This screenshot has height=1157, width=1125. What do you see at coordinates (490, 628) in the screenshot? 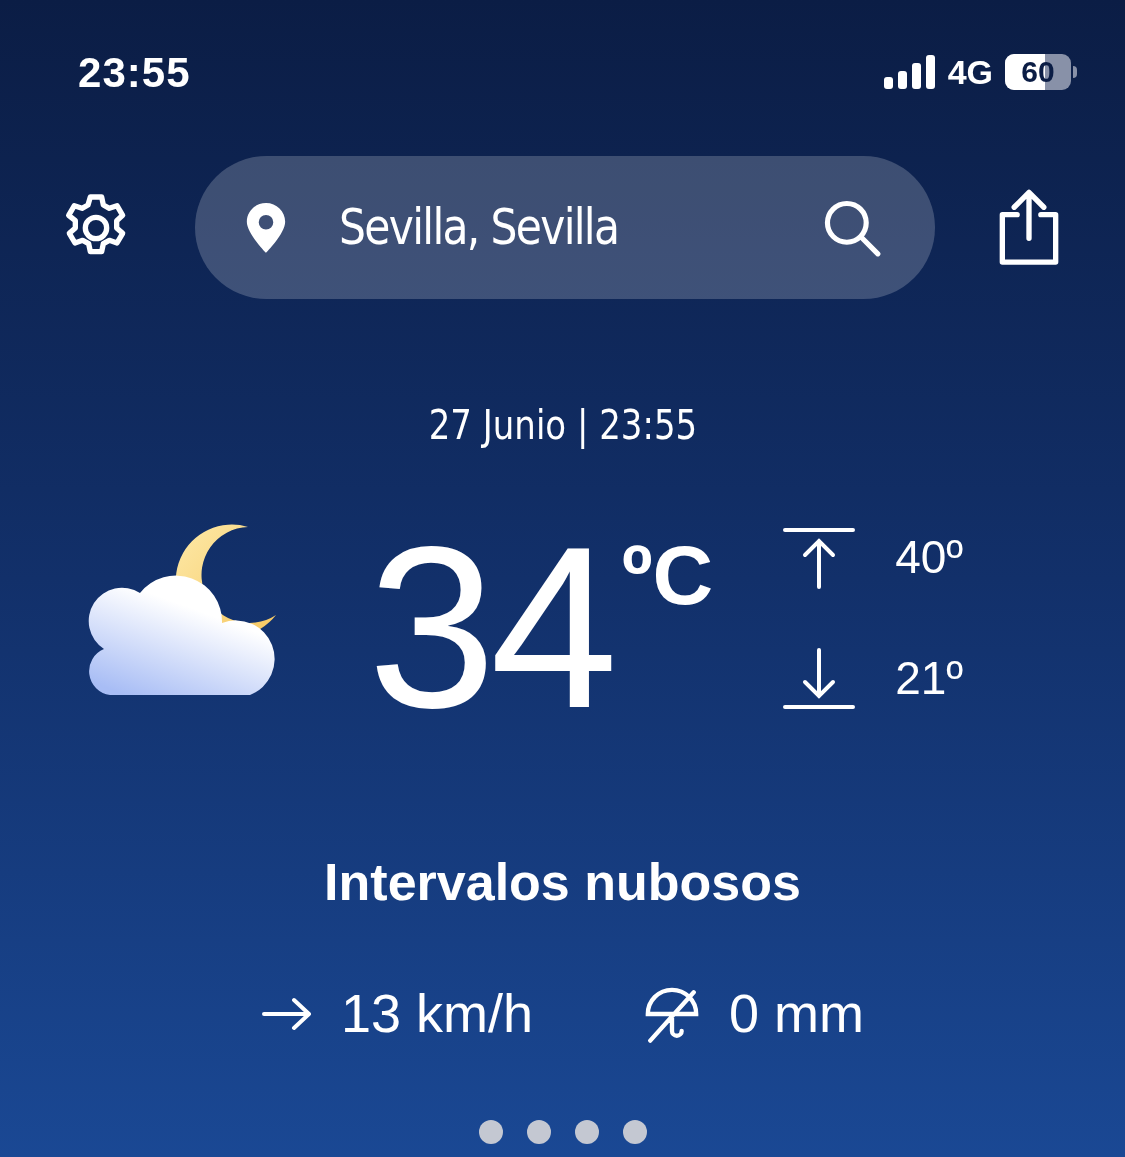
I see `temperature: 34` at bounding box center [490, 628].